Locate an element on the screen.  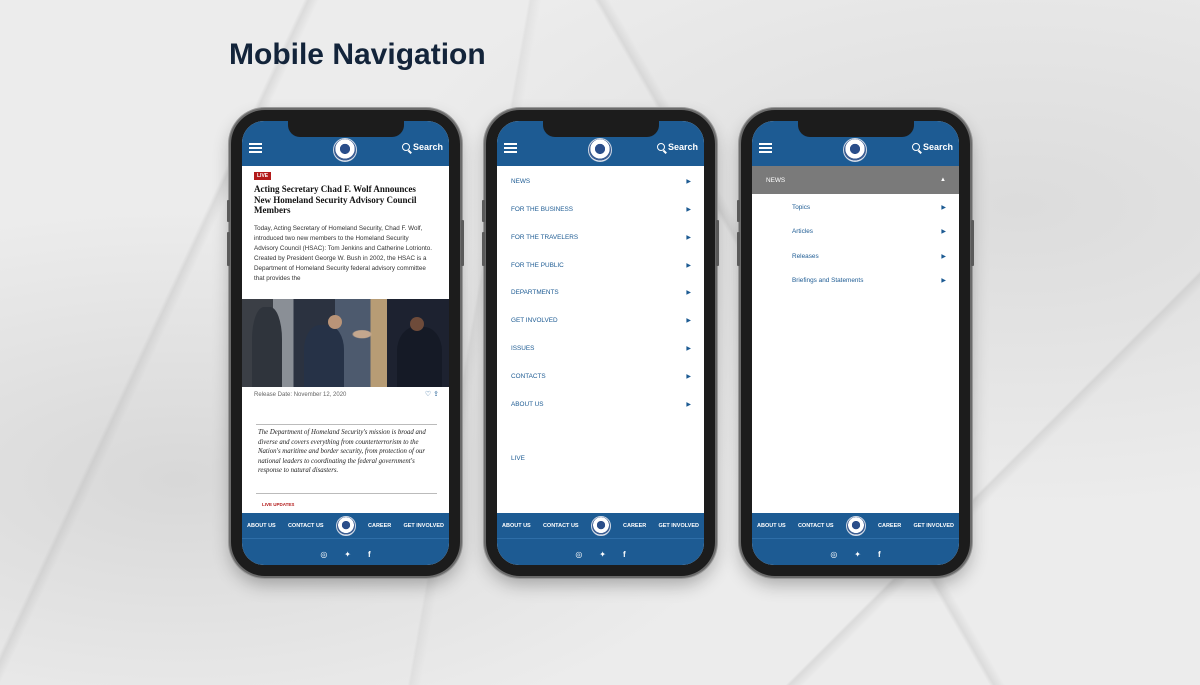
submenu-item-briefings: Briefings and Statements ▶ is located at coordinates (869, 280).